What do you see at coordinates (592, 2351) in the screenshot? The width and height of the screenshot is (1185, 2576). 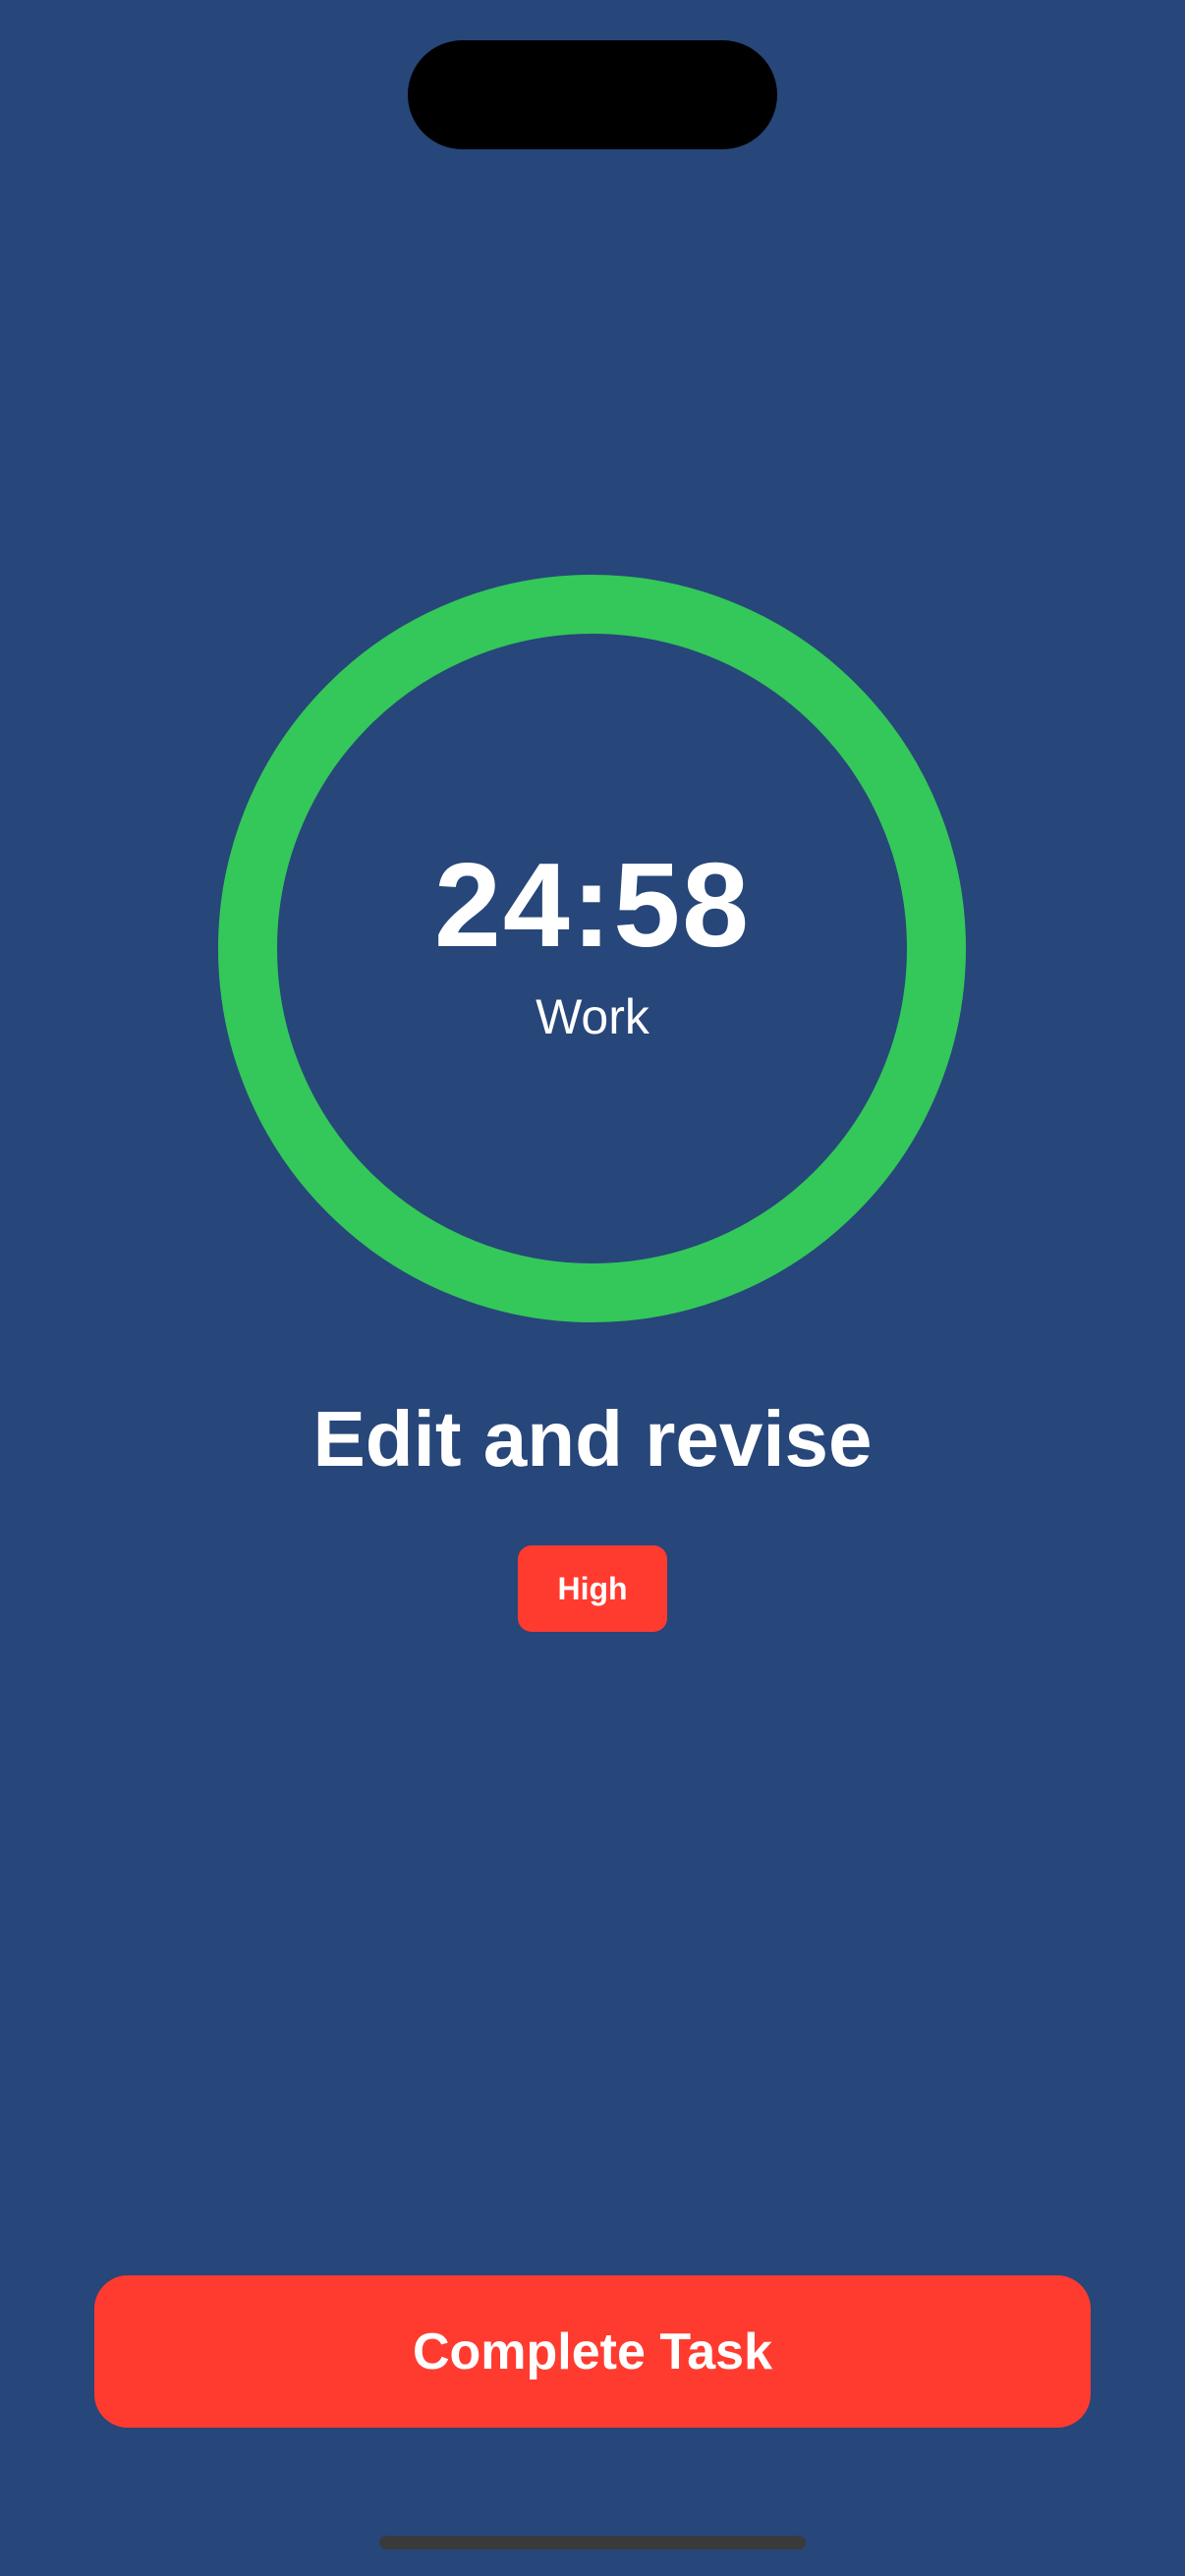 I see `complete-task-button: Complete Task` at bounding box center [592, 2351].